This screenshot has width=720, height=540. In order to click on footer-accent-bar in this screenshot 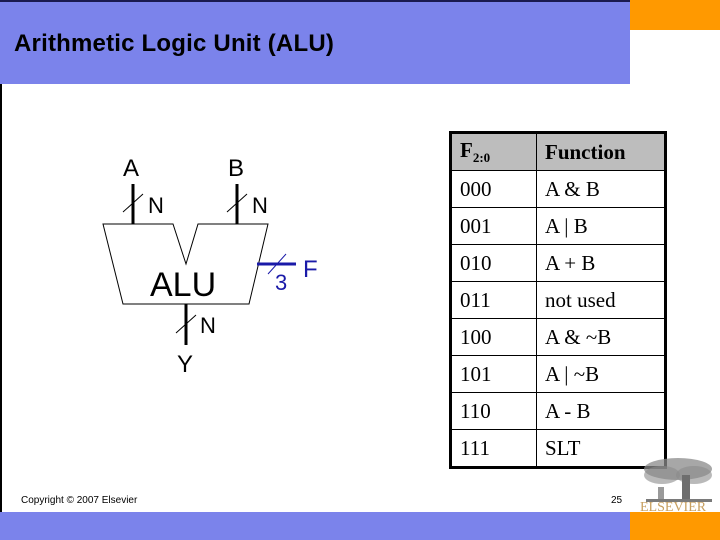, I will do `click(675, 526)`.